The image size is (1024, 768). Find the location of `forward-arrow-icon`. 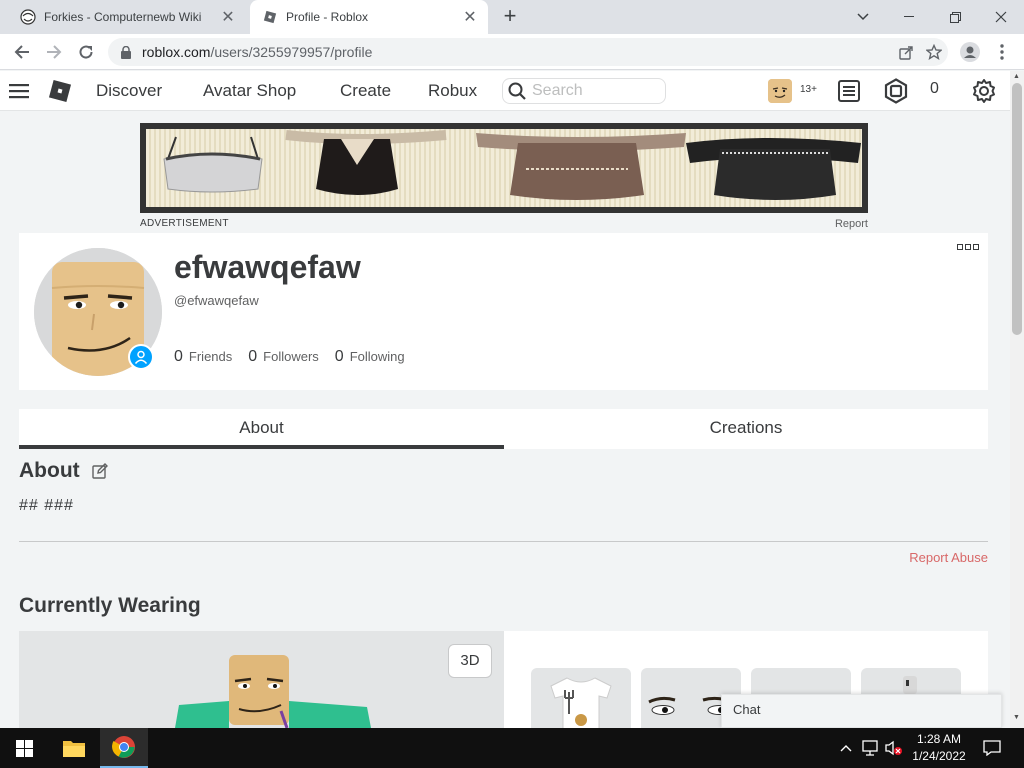

forward-arrow-icon is located at coordinates (54, 52).